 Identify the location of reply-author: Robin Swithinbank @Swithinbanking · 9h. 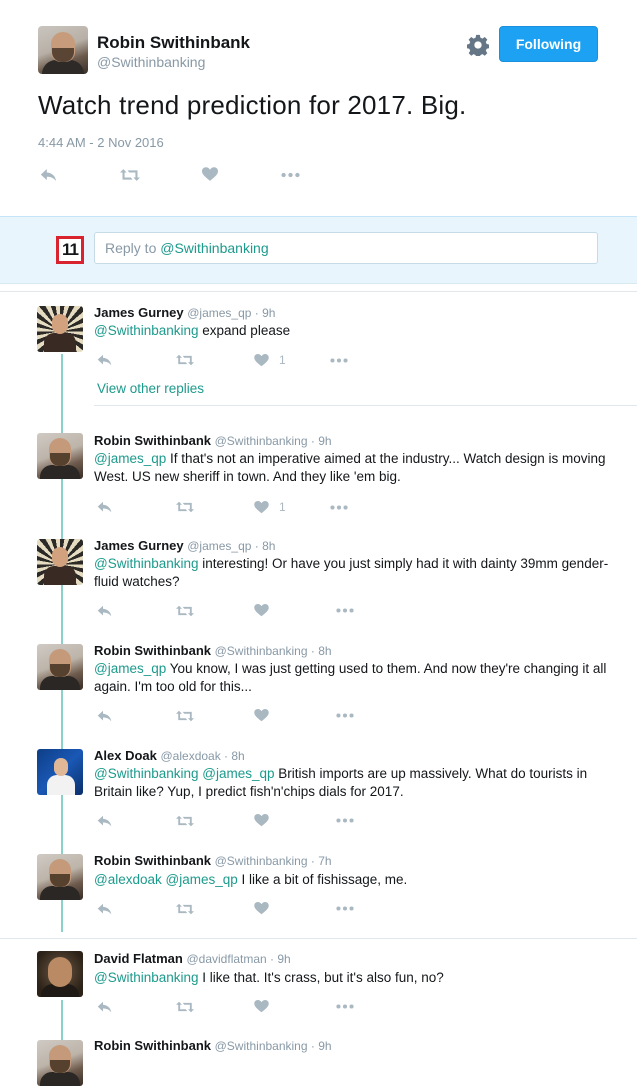
(213, 440).